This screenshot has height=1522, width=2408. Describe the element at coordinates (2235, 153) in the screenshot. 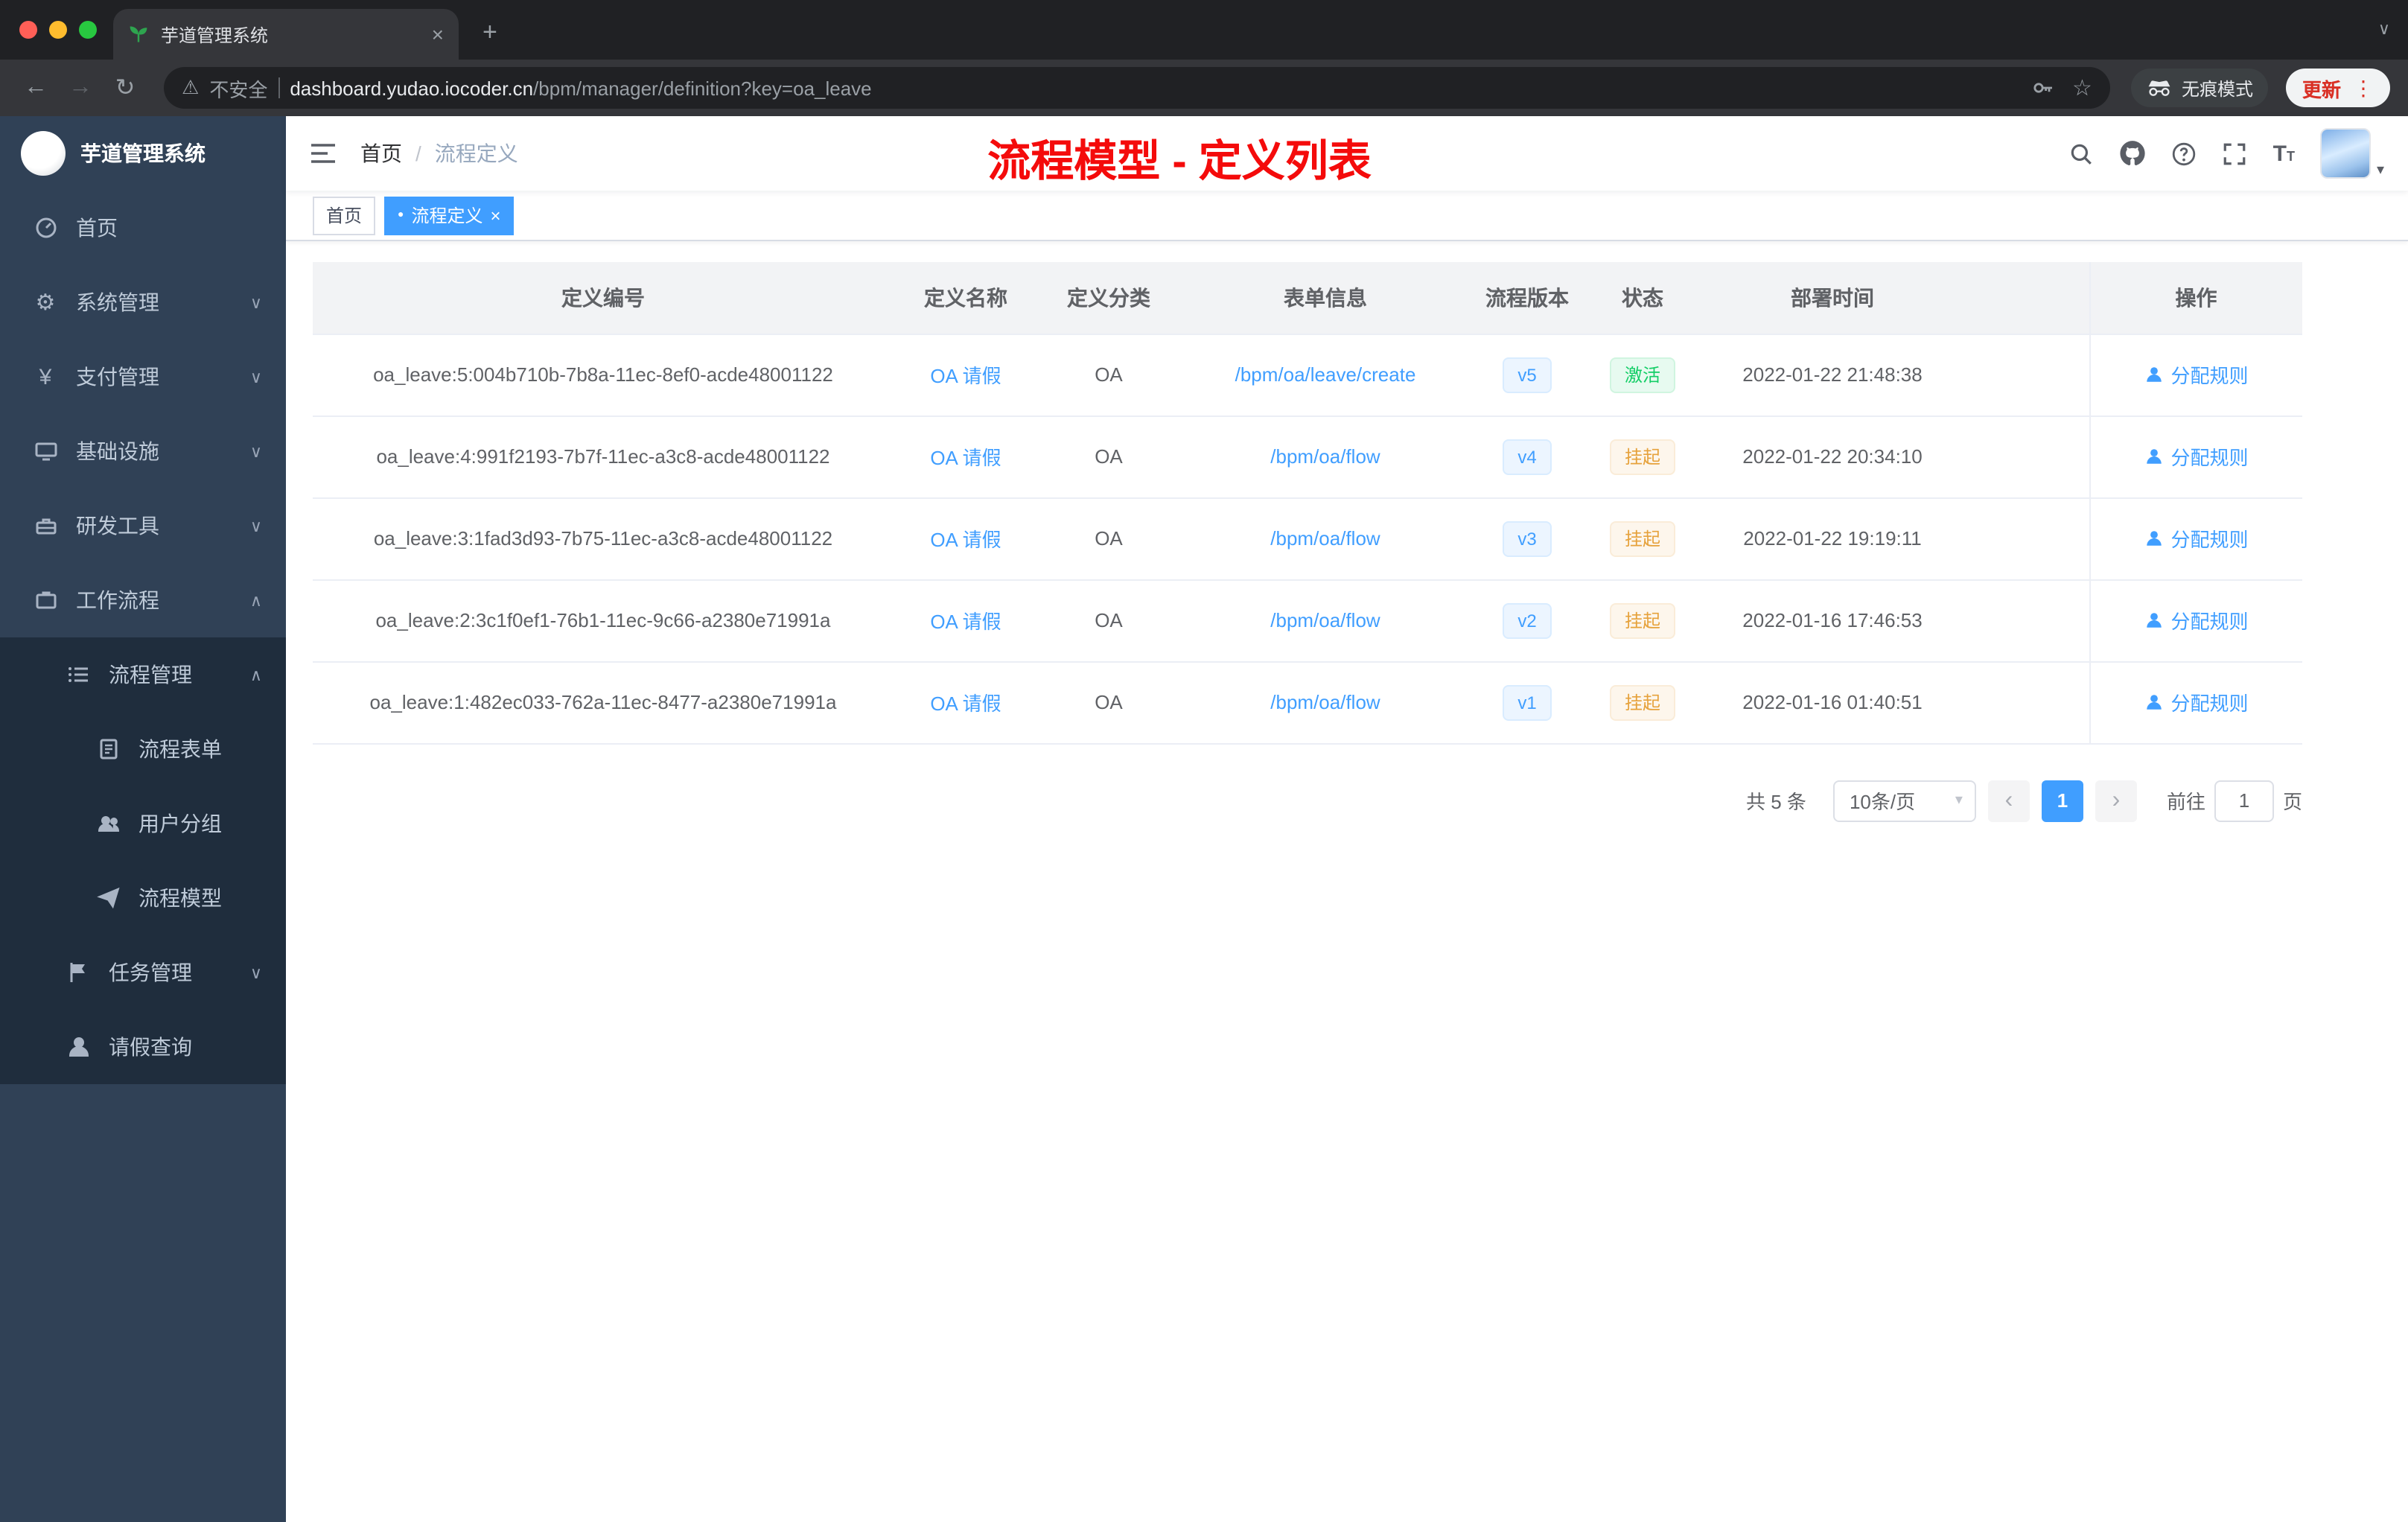

I see `fullscreen-icon` at that location.